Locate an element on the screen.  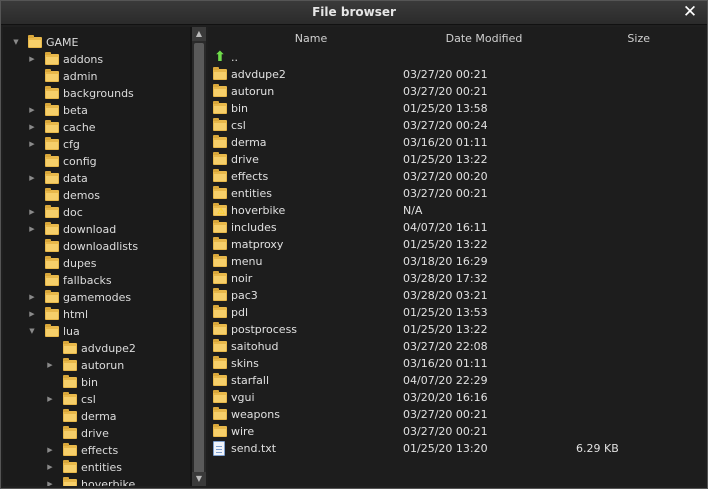
table-row: entities 03/27/20 00:21 is located at coordinates (456, 193).